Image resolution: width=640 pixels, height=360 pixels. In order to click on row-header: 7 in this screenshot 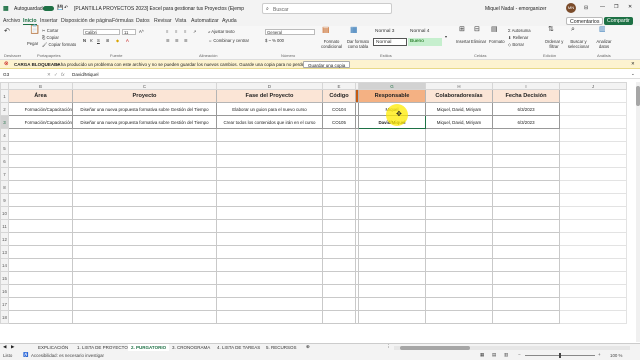, I will do `click(4, 174)`.